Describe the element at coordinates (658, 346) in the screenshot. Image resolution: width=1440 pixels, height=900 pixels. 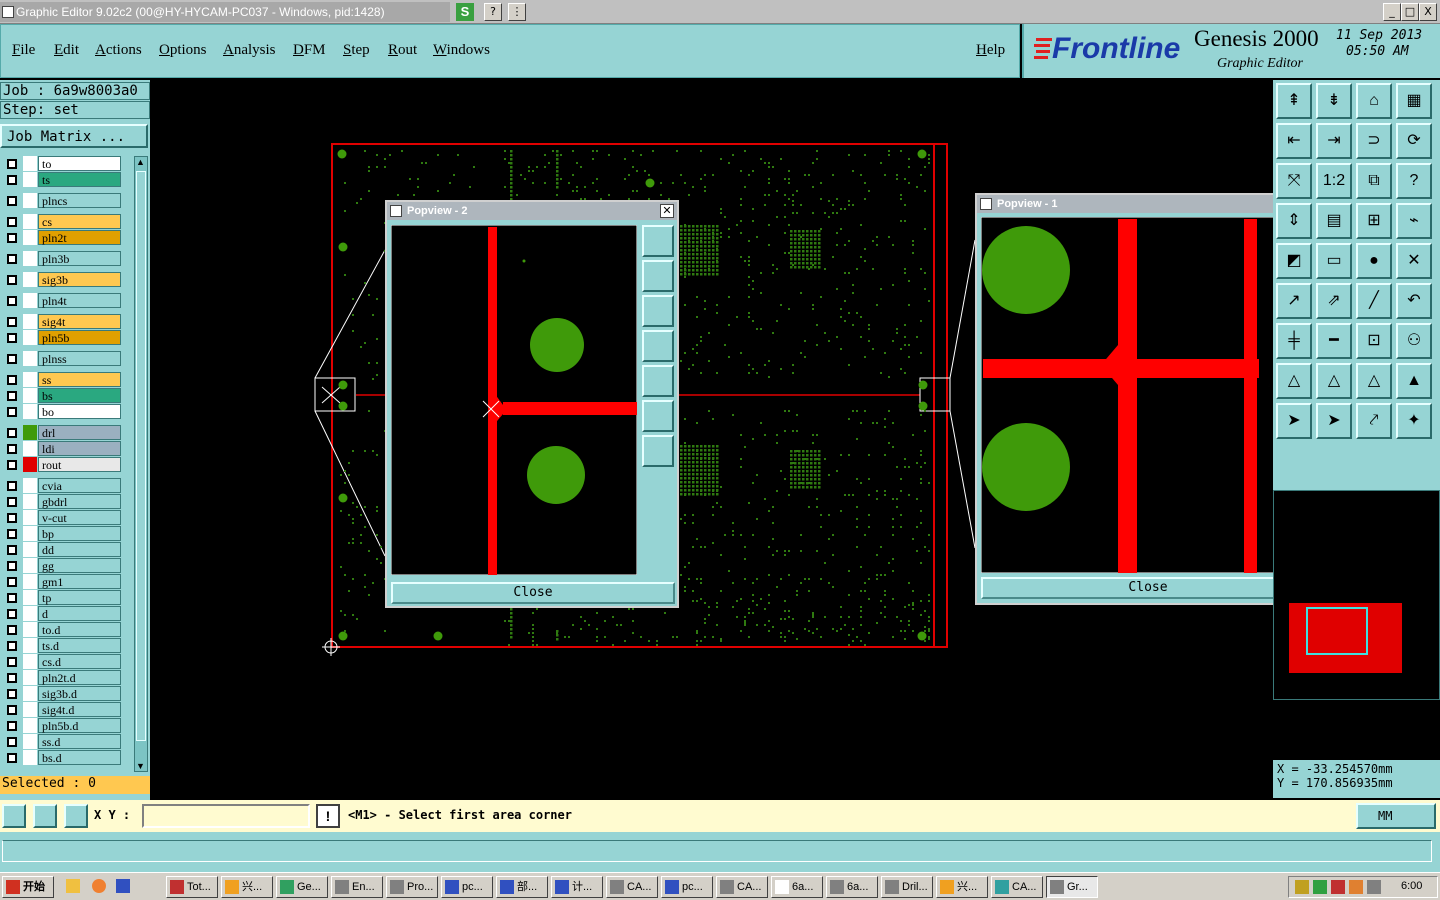
I see `pv2-pan-left-icon` at that location.